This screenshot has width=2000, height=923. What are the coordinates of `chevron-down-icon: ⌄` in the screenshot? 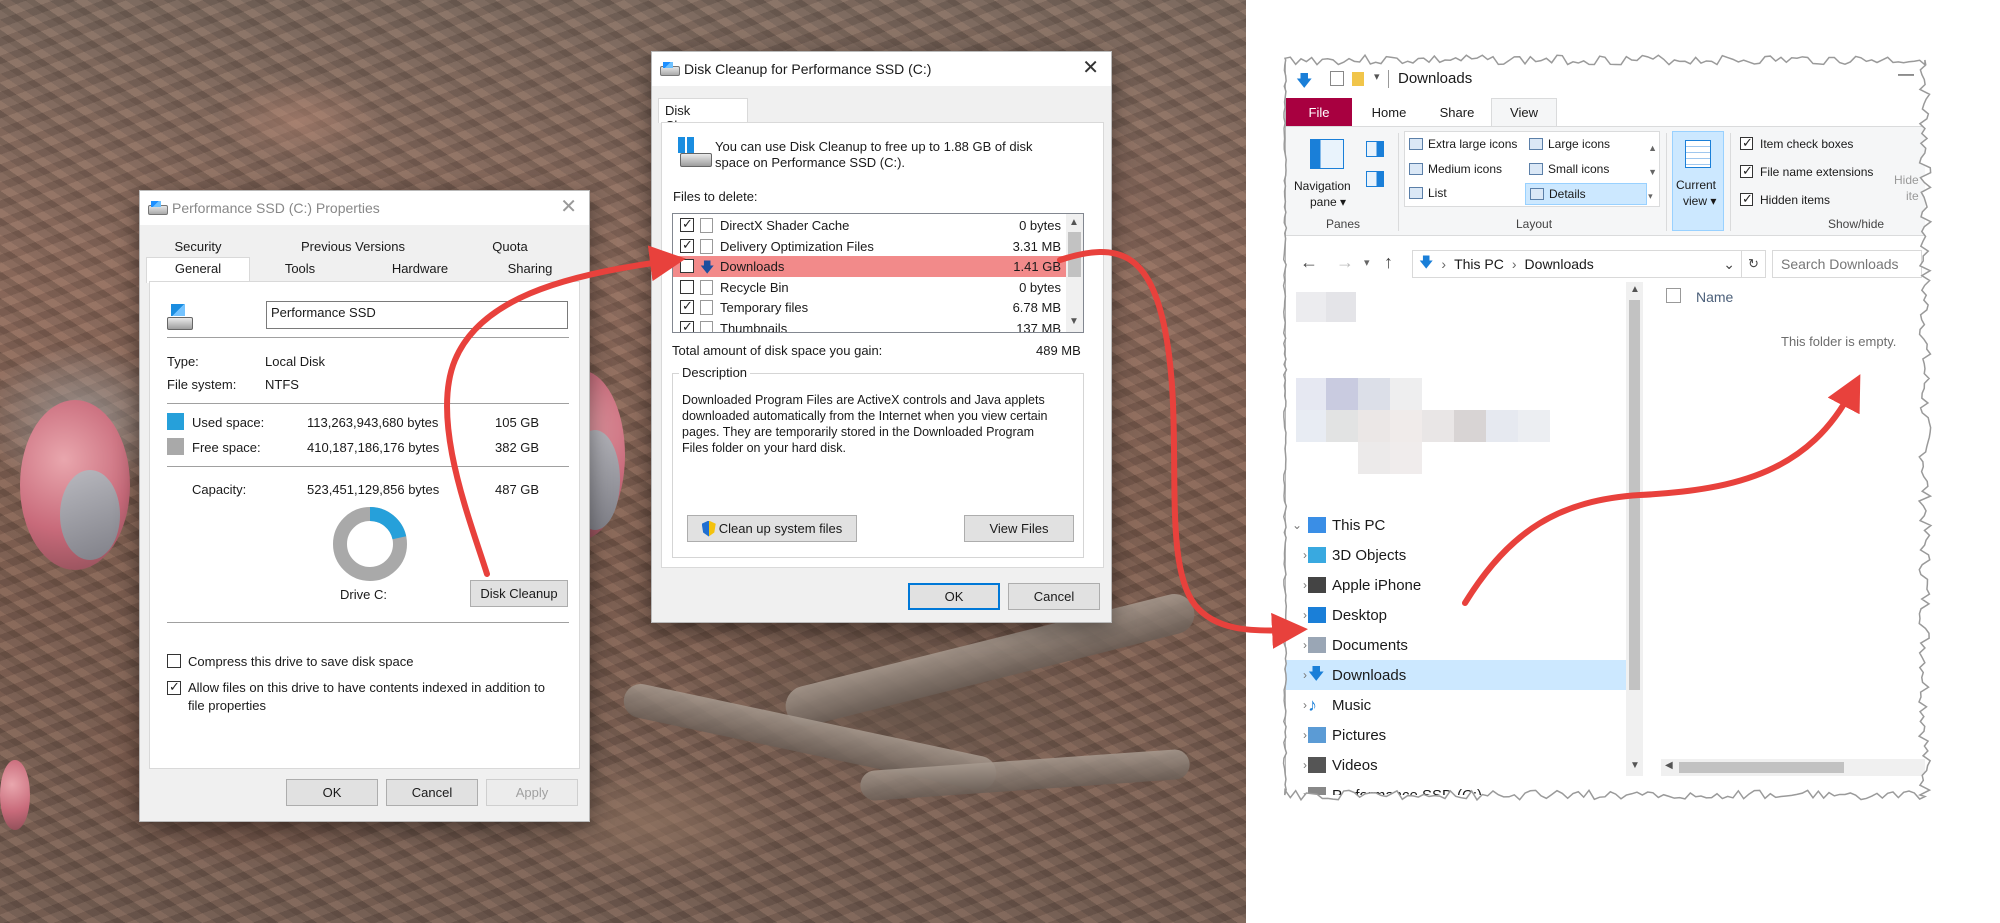 It's located at (1297, 525).